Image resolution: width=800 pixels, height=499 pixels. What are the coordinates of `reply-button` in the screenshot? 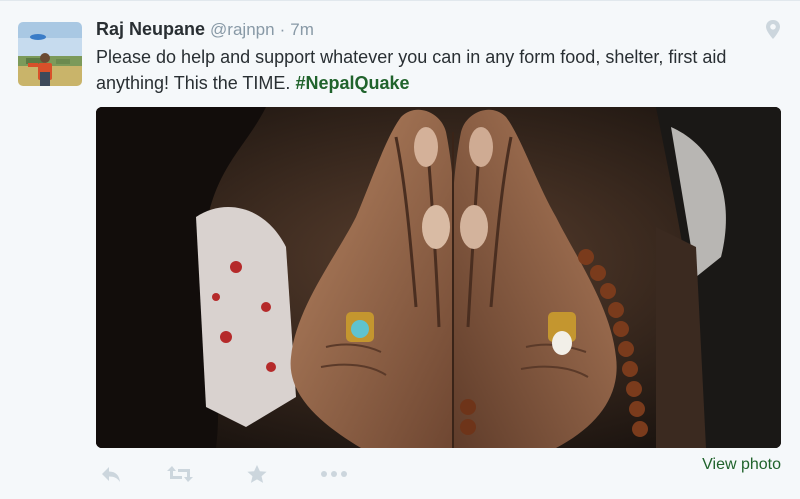 It's located at (111, 474).